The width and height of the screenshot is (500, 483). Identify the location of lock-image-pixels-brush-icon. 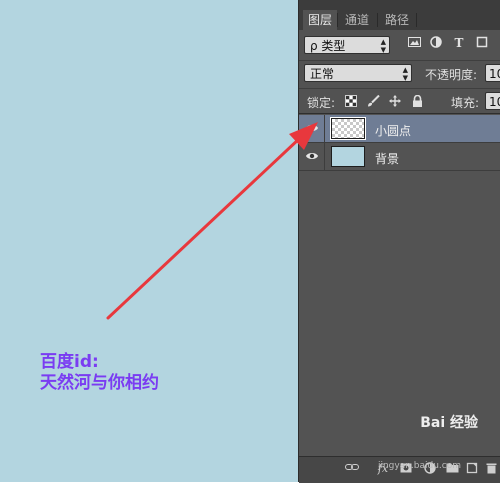
(373, 100).